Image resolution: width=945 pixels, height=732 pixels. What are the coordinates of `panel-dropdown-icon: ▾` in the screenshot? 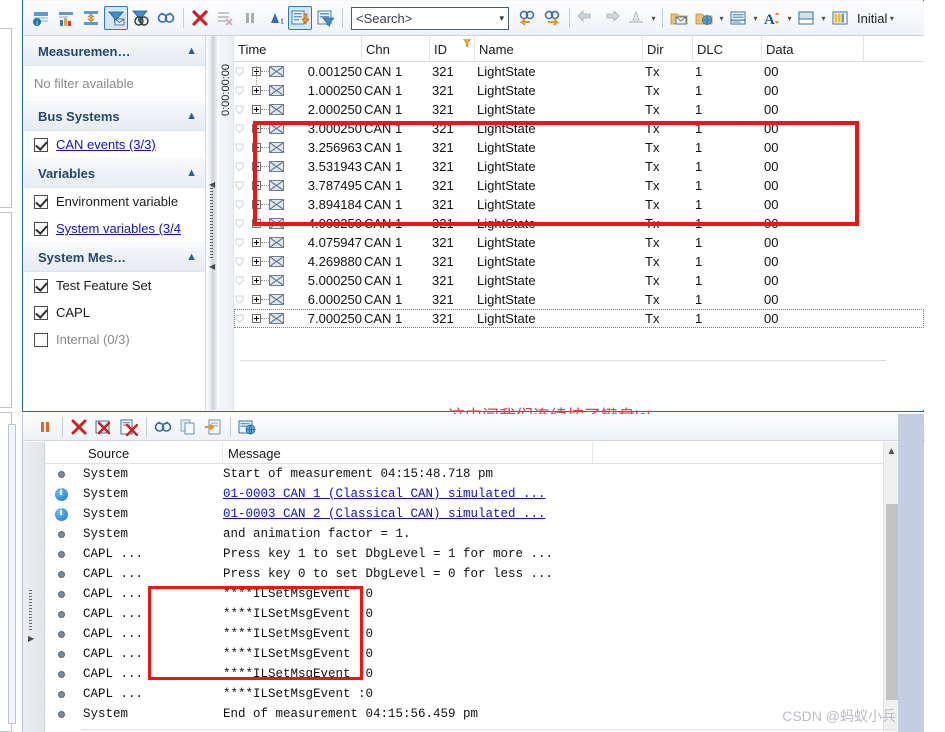 It's located at (823, 18).